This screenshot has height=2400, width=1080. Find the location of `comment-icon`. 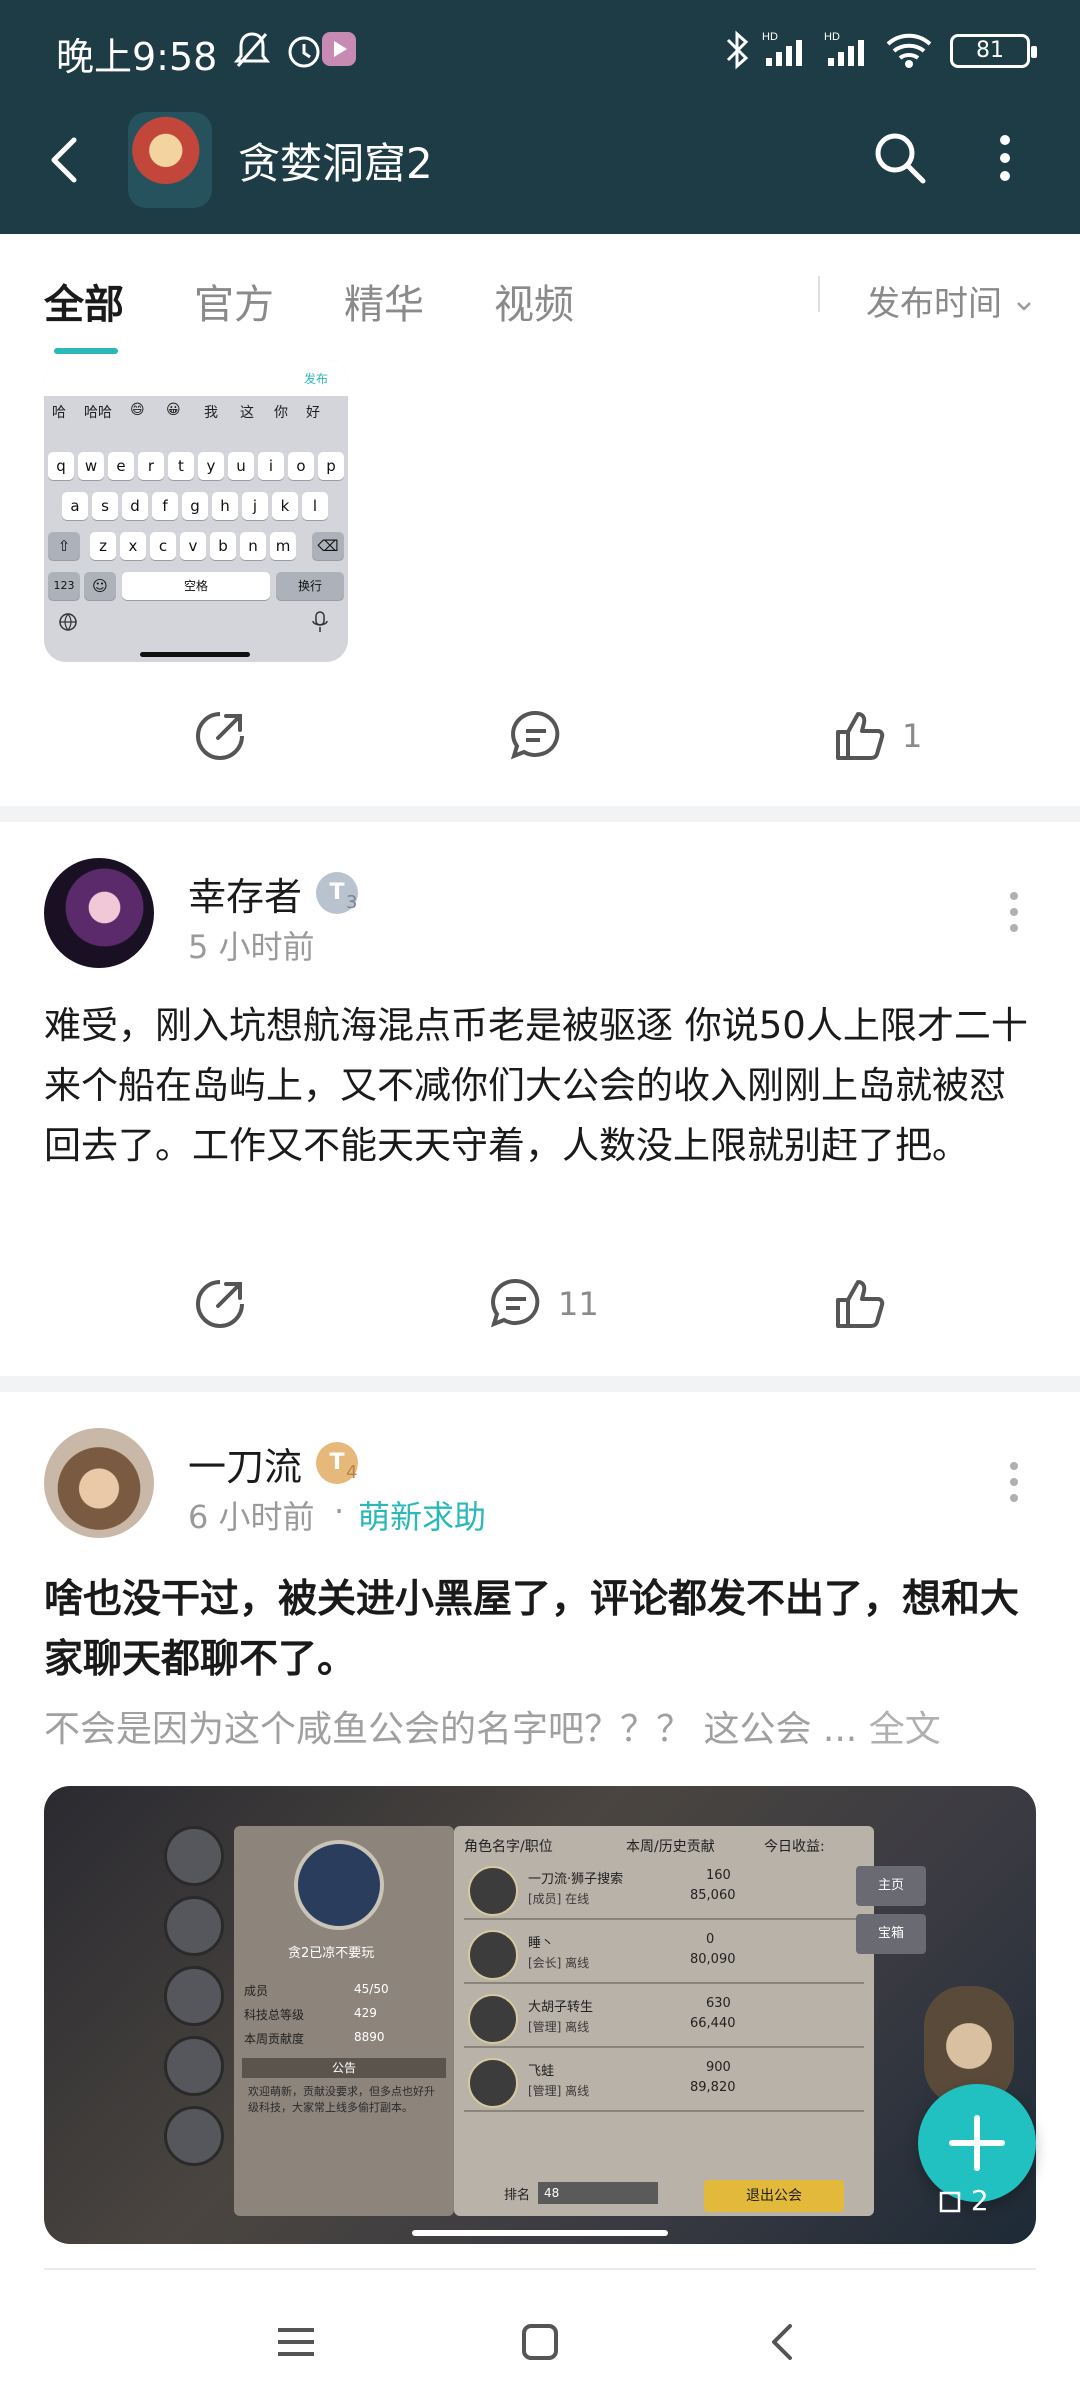

comment-icon is located at coordinates (535, 735).